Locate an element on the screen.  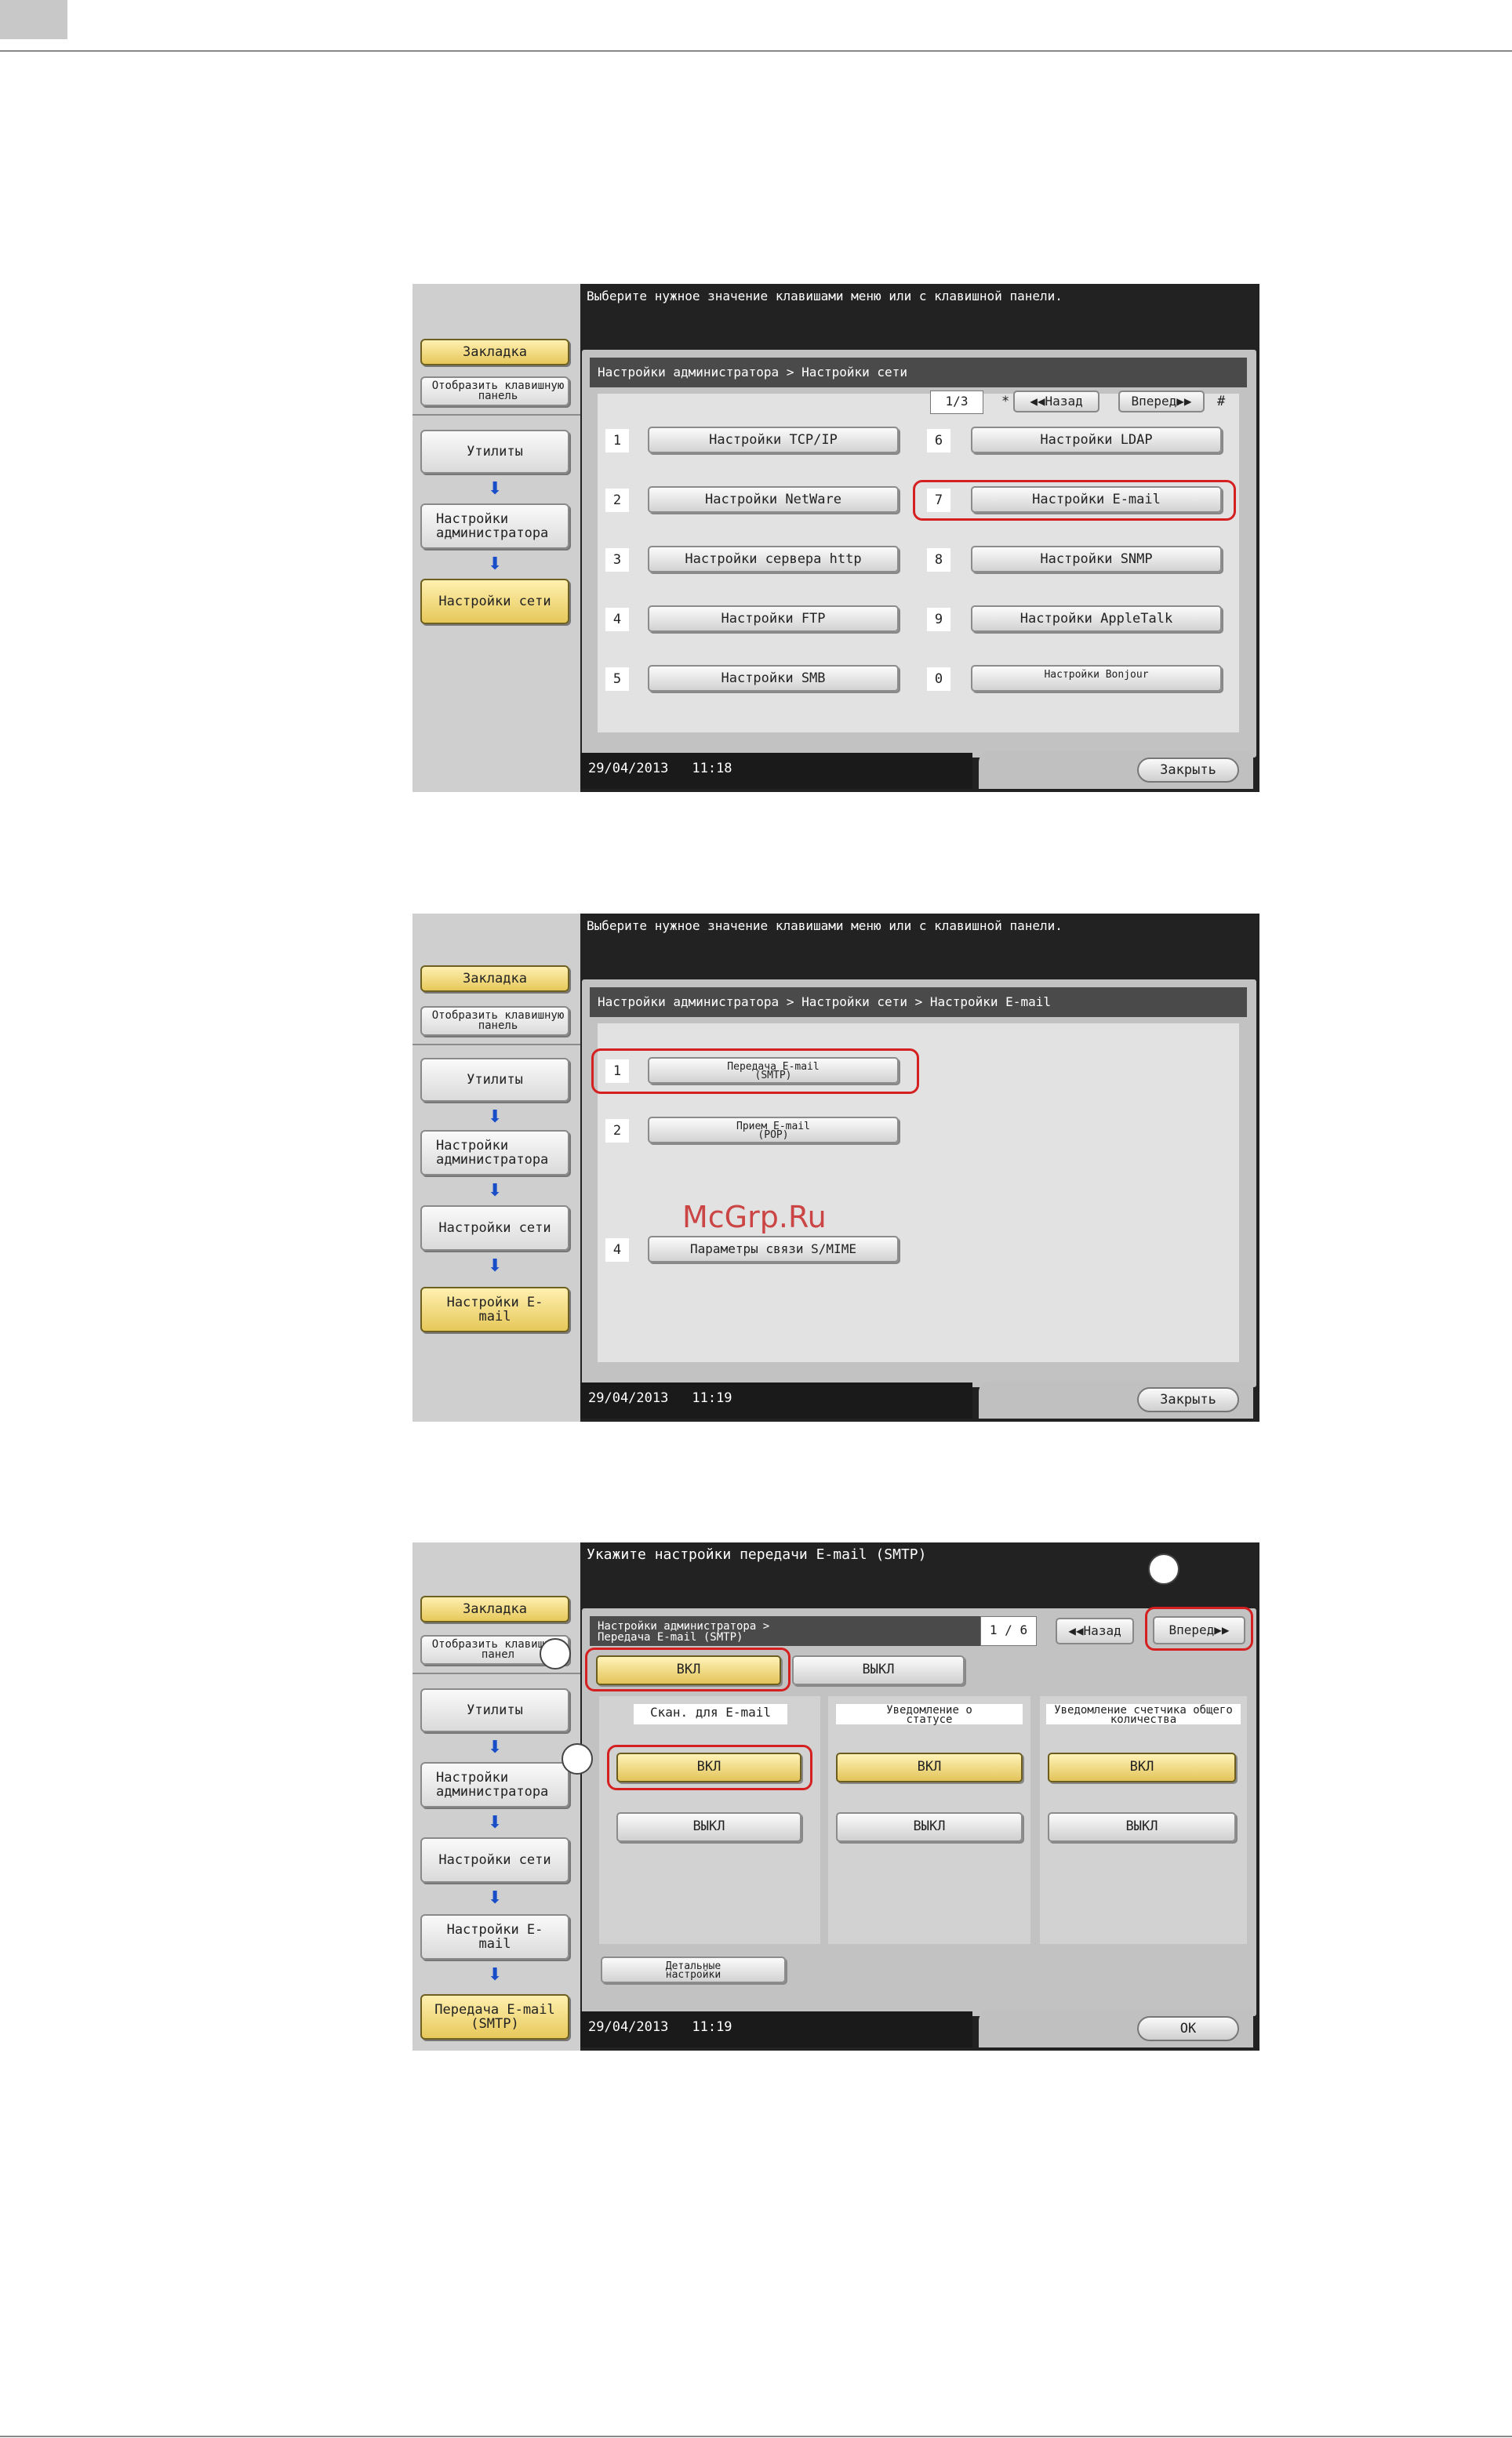
counter-notification-title: Уведомление счетчика общего количества is located at coordinates (1143, 1714).